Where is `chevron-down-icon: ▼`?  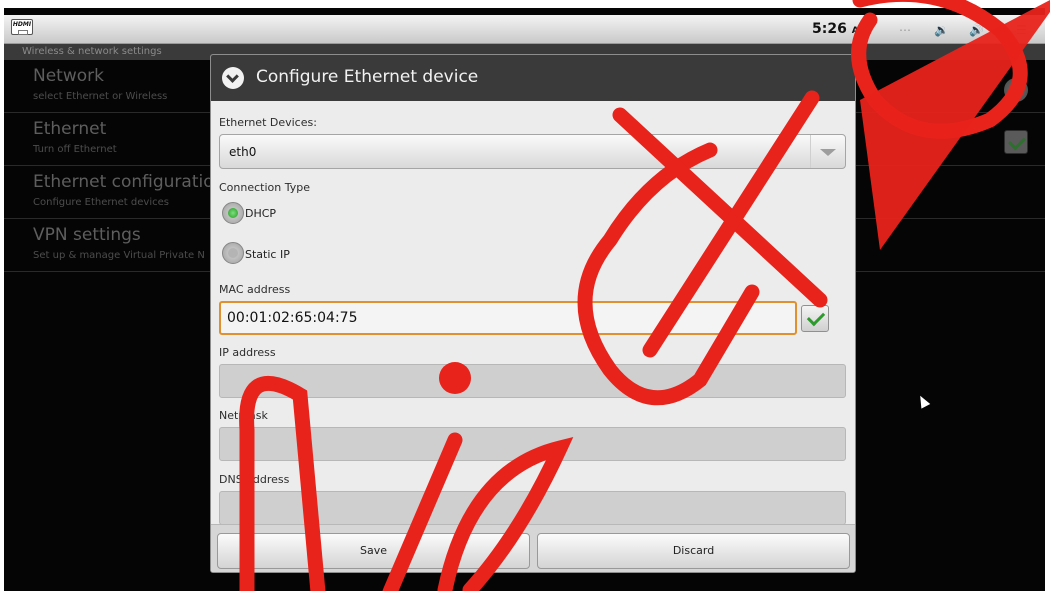
chevron-down-icon: ▼ is located at coordinates (1016, 90).